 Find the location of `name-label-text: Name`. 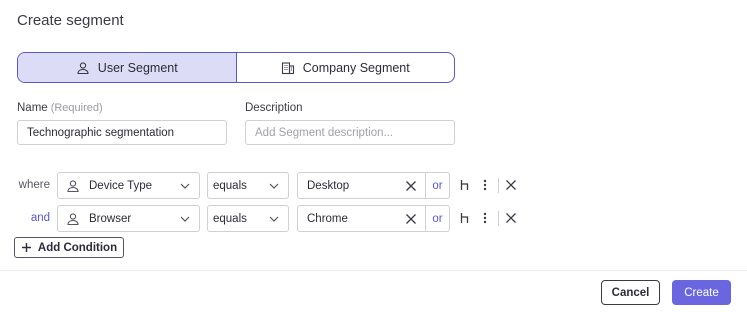

name-label-text: Name is located at coordinates (32, 108).